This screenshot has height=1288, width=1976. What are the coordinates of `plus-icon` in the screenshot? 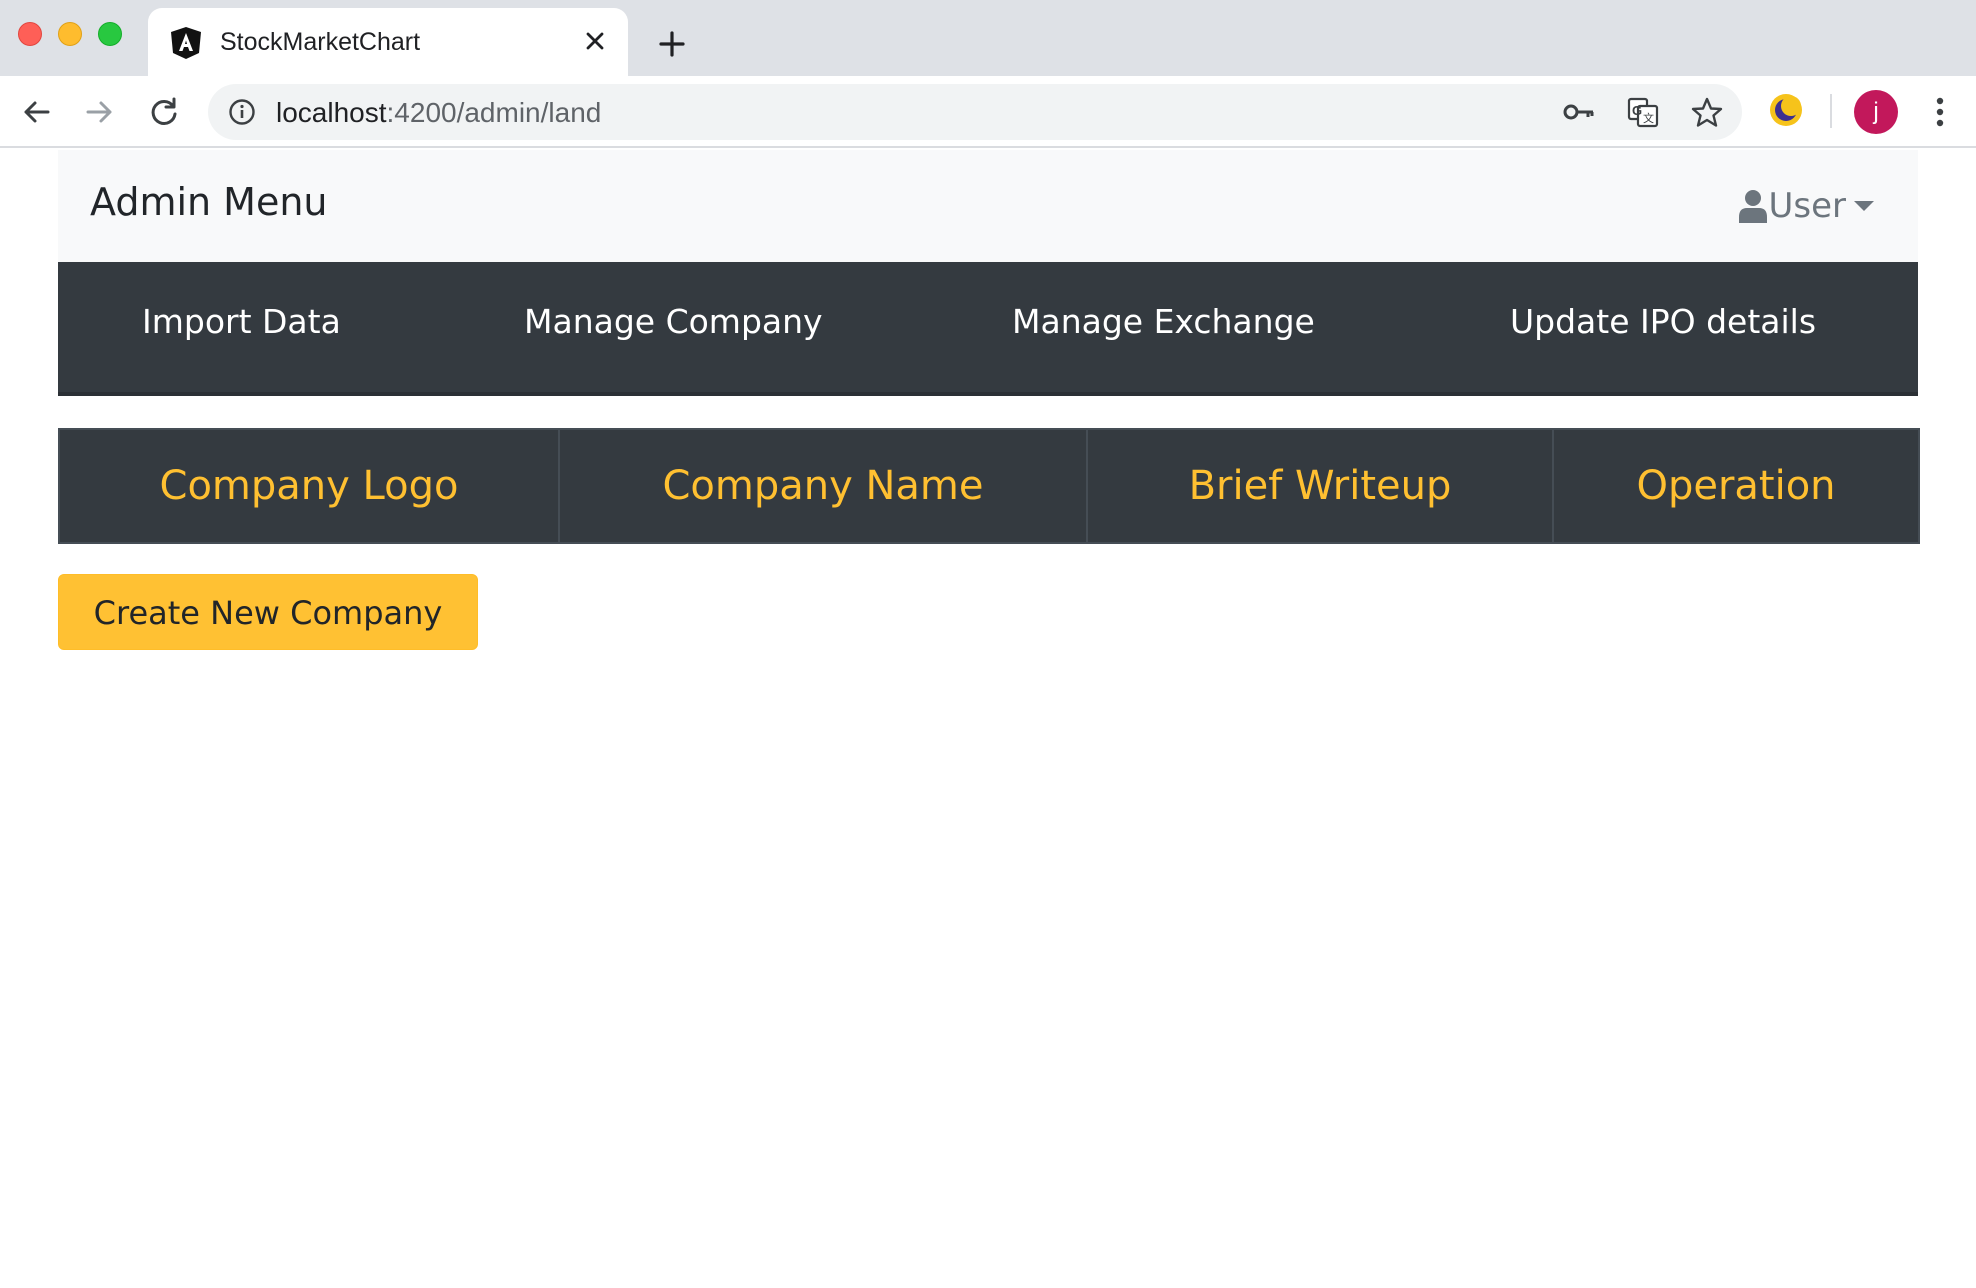 It's located at (672, 44).